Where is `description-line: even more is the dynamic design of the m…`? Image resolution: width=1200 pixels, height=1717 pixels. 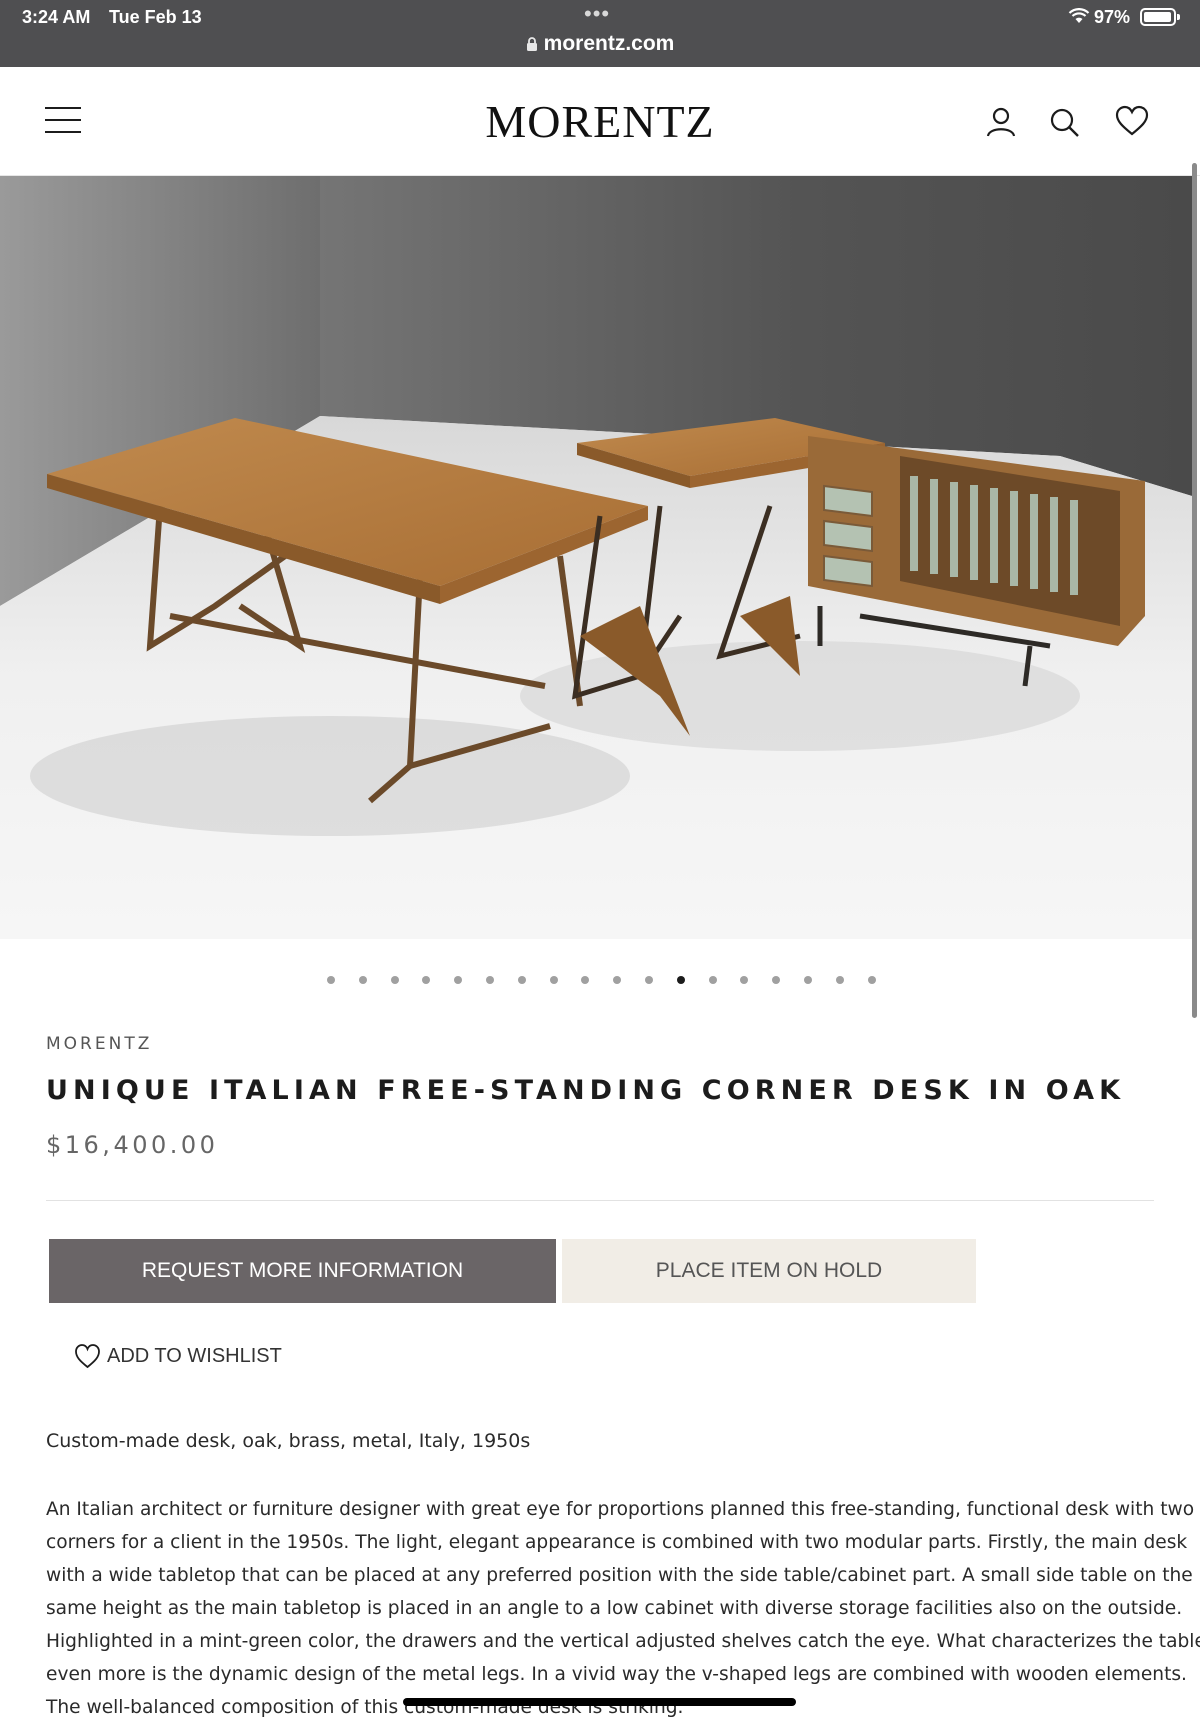
description-line: even more is the dynamic design of the m… is located at coordinates (616, 1674).